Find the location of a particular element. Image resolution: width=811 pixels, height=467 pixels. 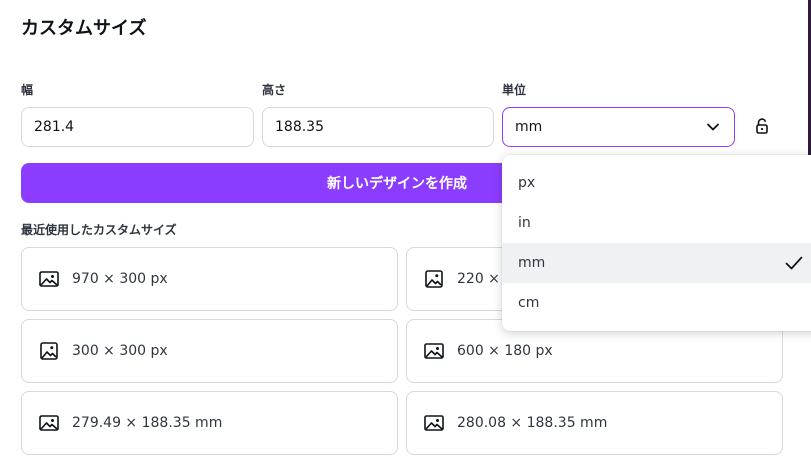

recent-sizes-title: 最近使用したカスタムサイズ is located at coordinates (99, 230).